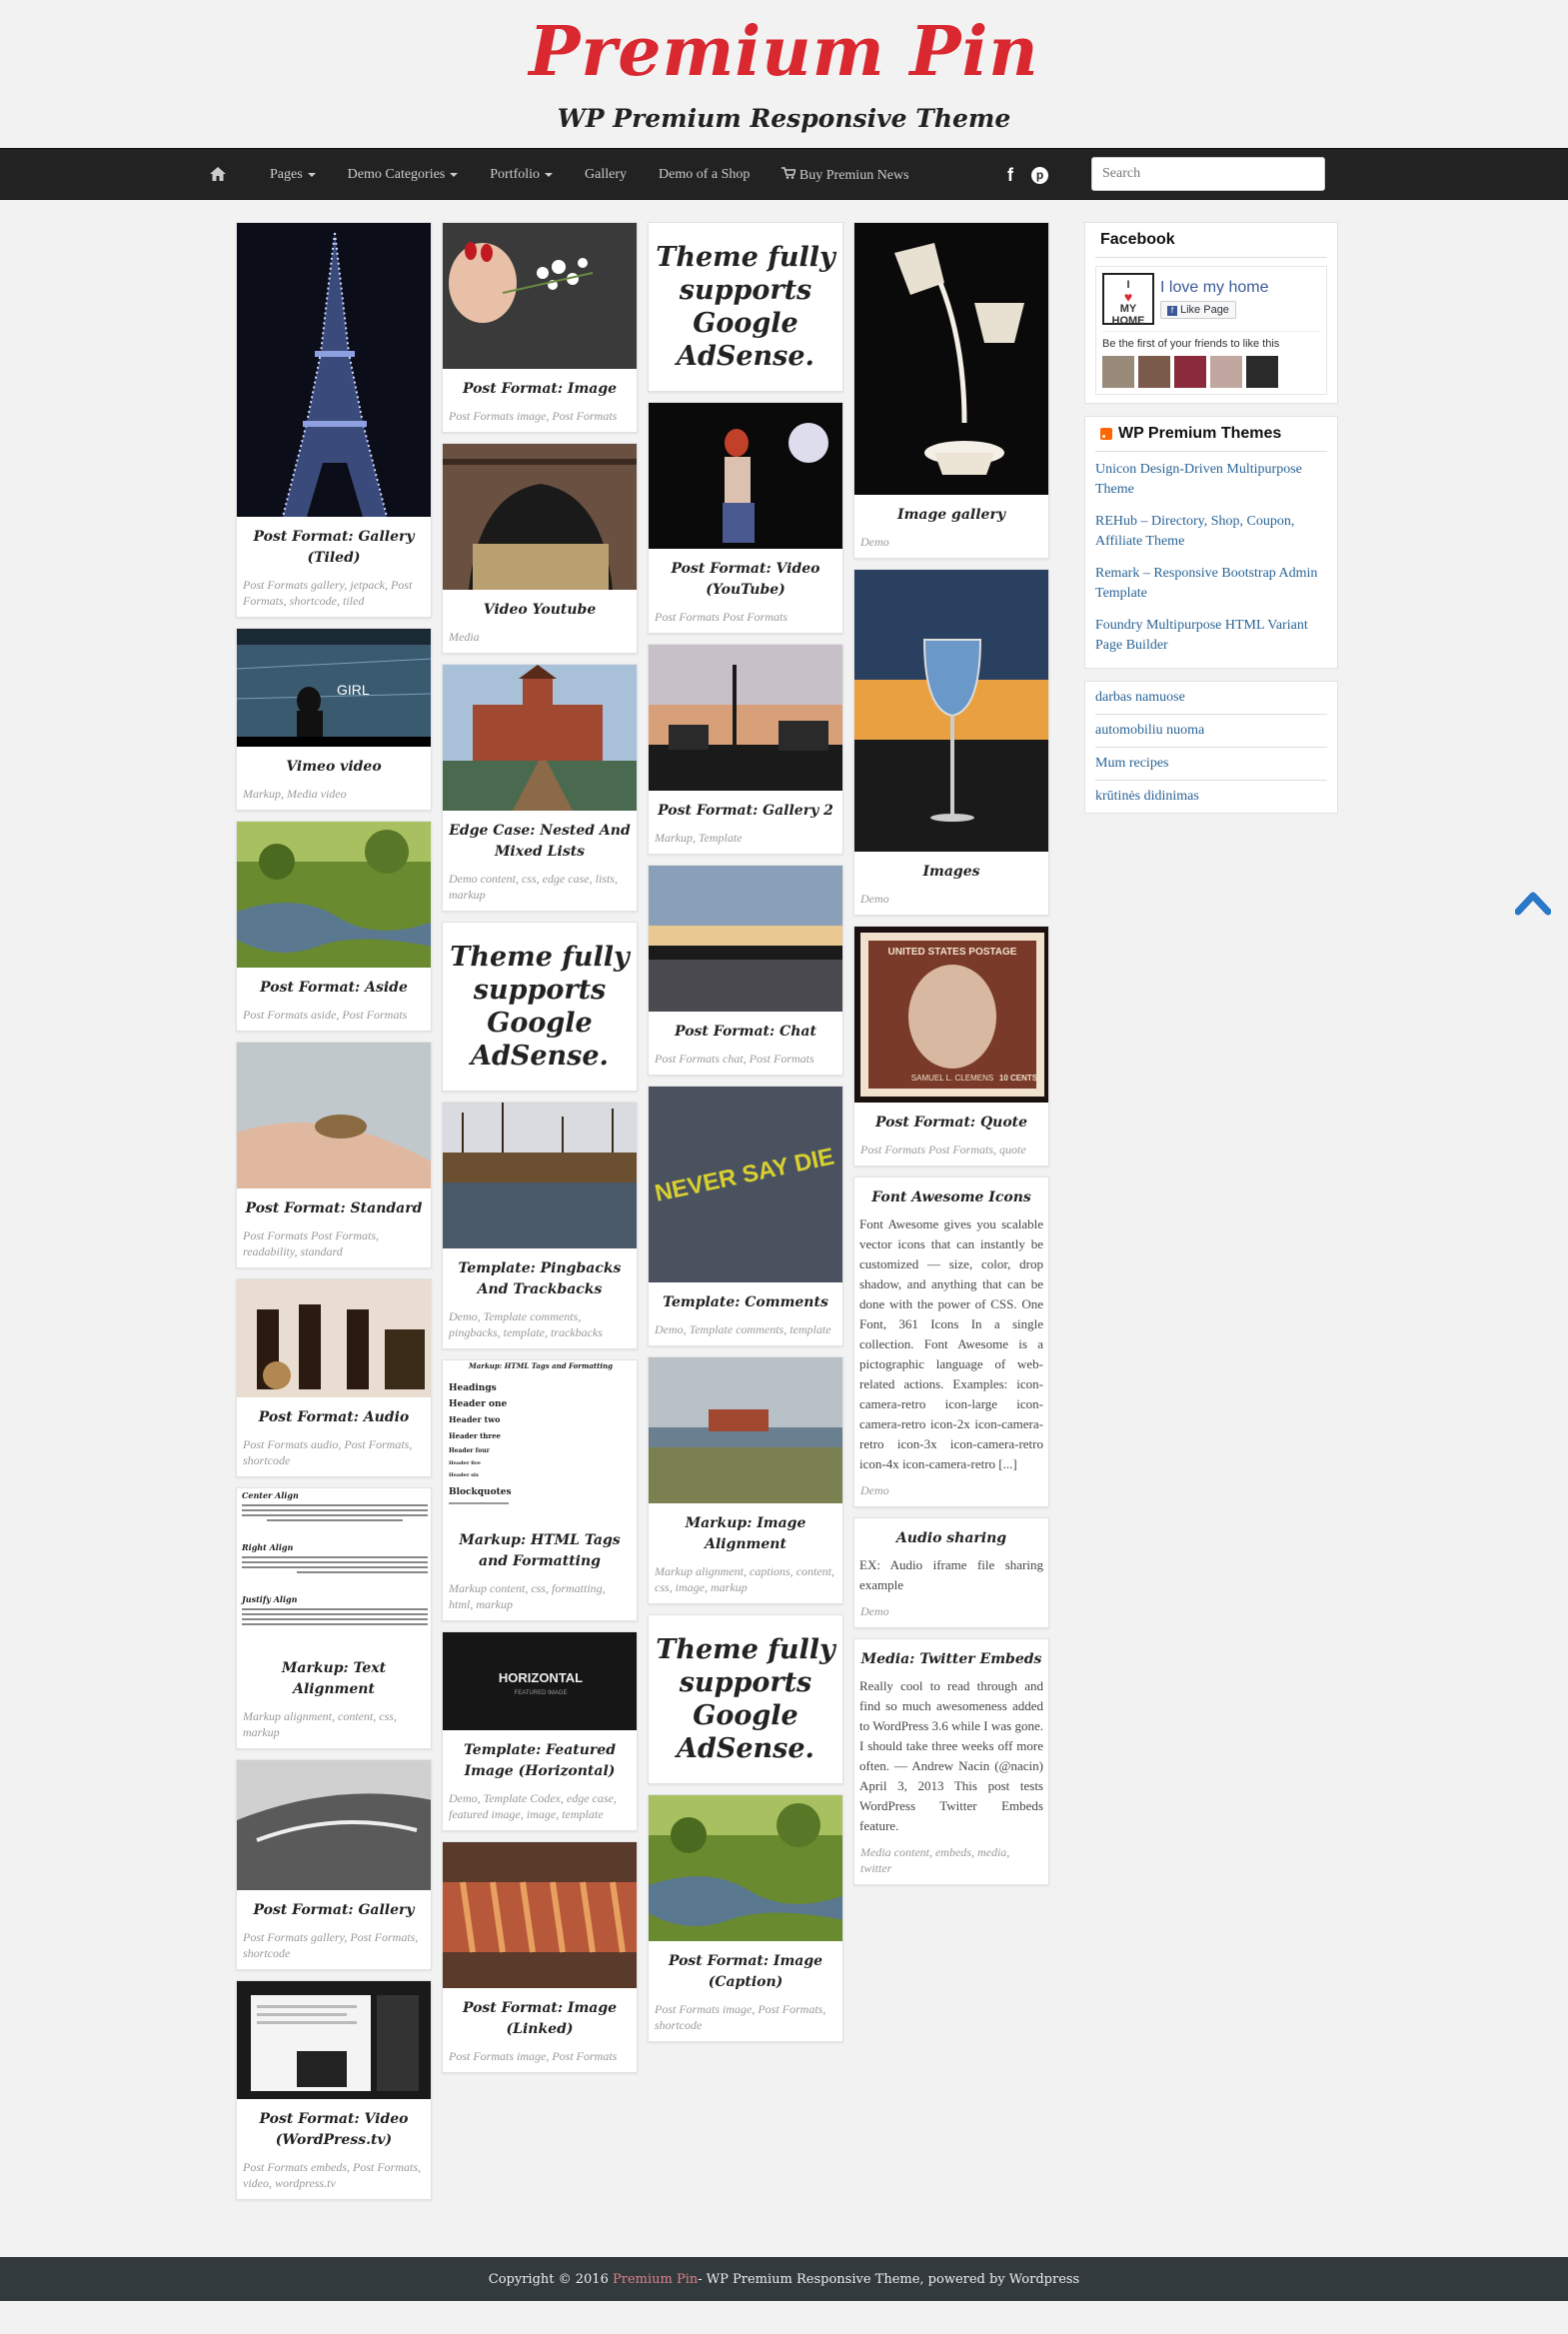 The width and height of the screenshot is (1568, 2334). Describe the element at coordinates (334, 1825) in the screenshot. I see `bw-gallery-image` at that location.